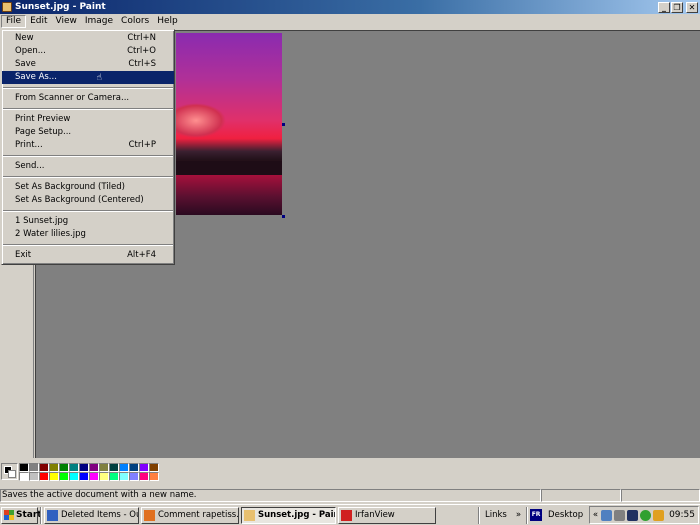 The width and height of the screenshot is (700, 525). Describe the element at coordinates (664, 7) in the screenshot. I see `minimize-button: _` at that location.